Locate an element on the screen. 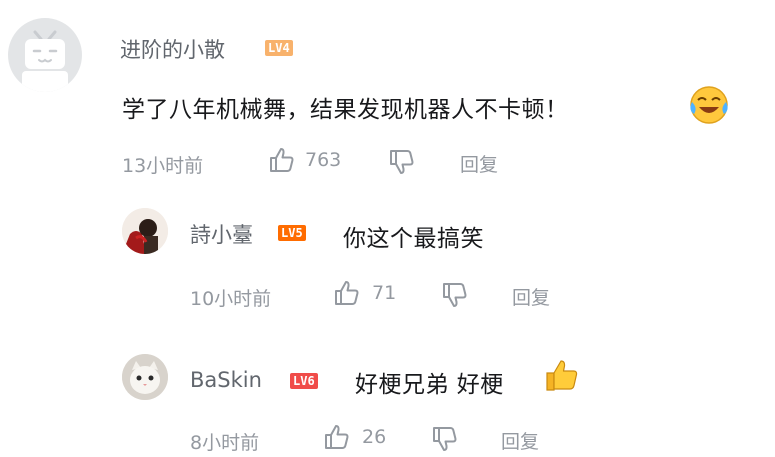 The image size is (775, 457). reply-time: 10小时前 is located at coordinates (231, 299).